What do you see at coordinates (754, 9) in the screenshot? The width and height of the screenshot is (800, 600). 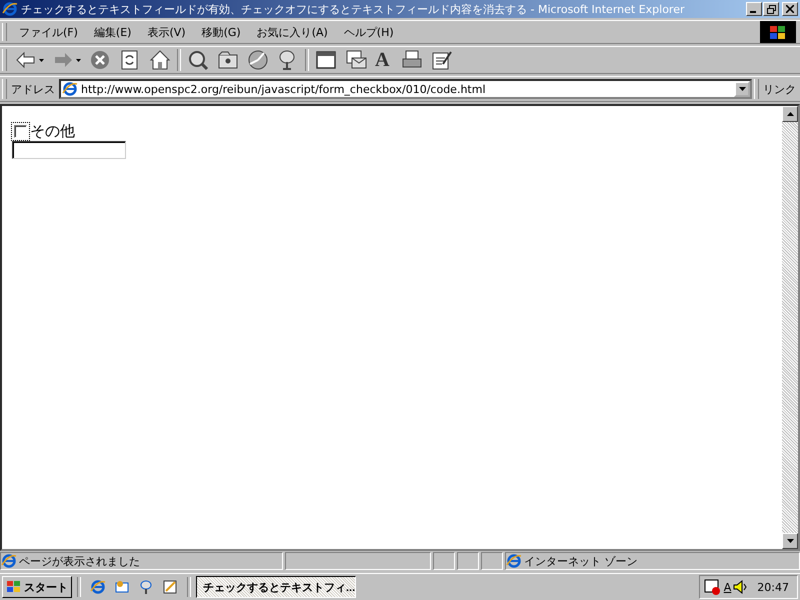 I see `minimize-button` at bounding box center [754, 9].